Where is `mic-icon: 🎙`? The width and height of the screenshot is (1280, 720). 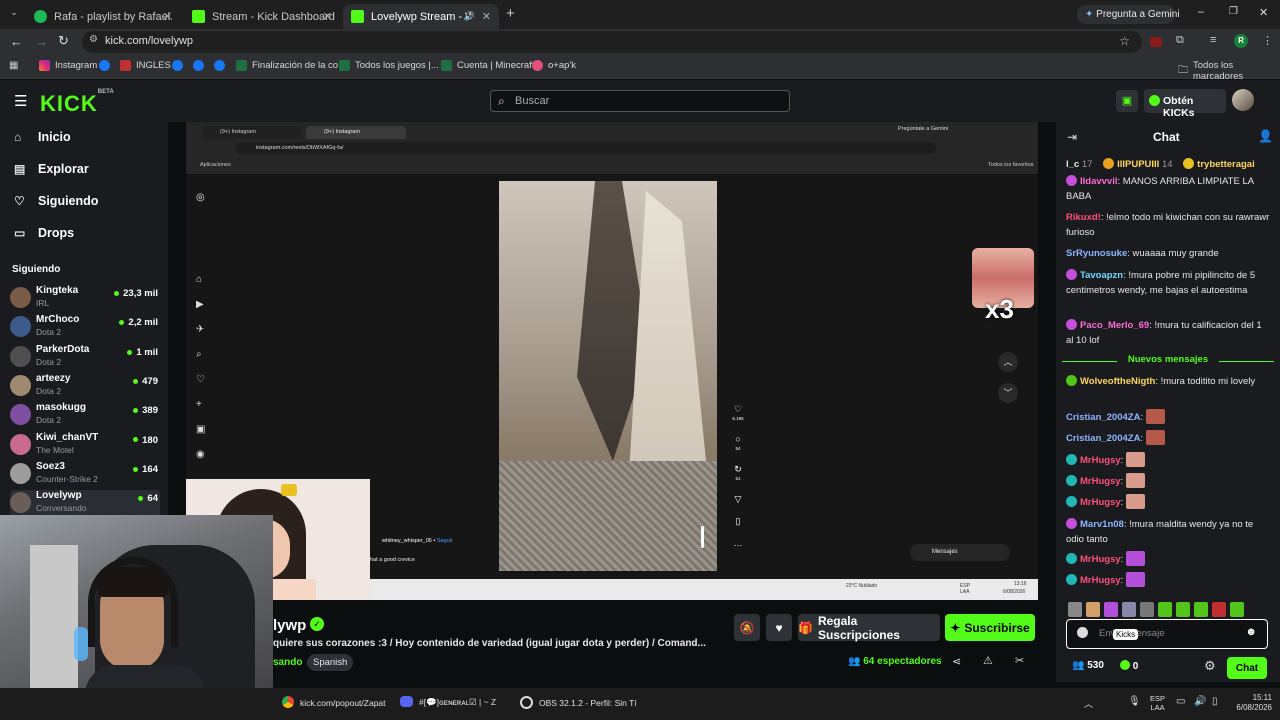 mic-icon: 🎙 is located at coordinates (1134, 701).